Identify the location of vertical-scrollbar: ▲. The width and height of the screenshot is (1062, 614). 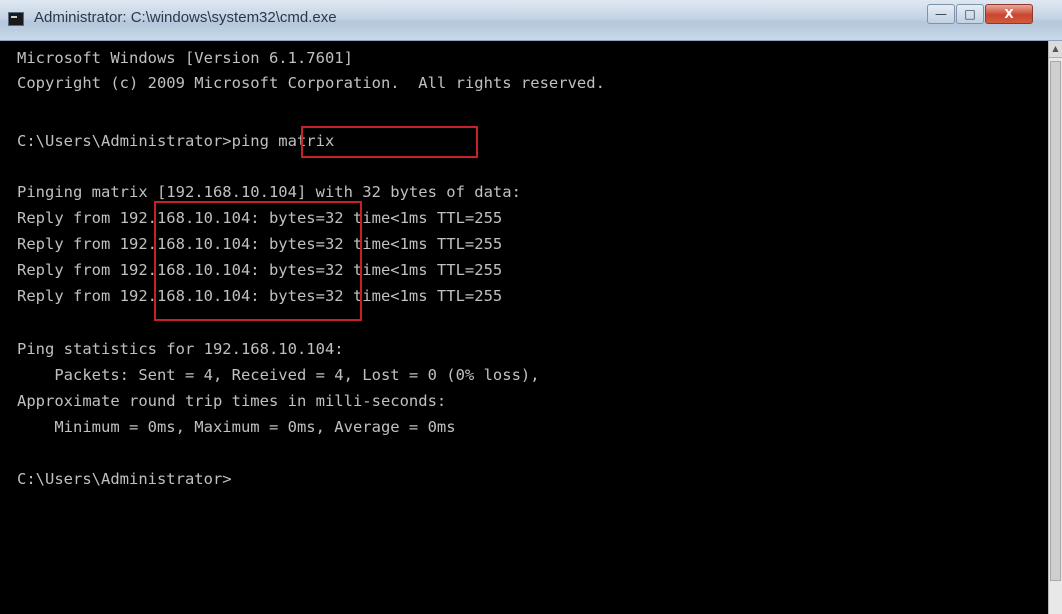
(1055, 327).